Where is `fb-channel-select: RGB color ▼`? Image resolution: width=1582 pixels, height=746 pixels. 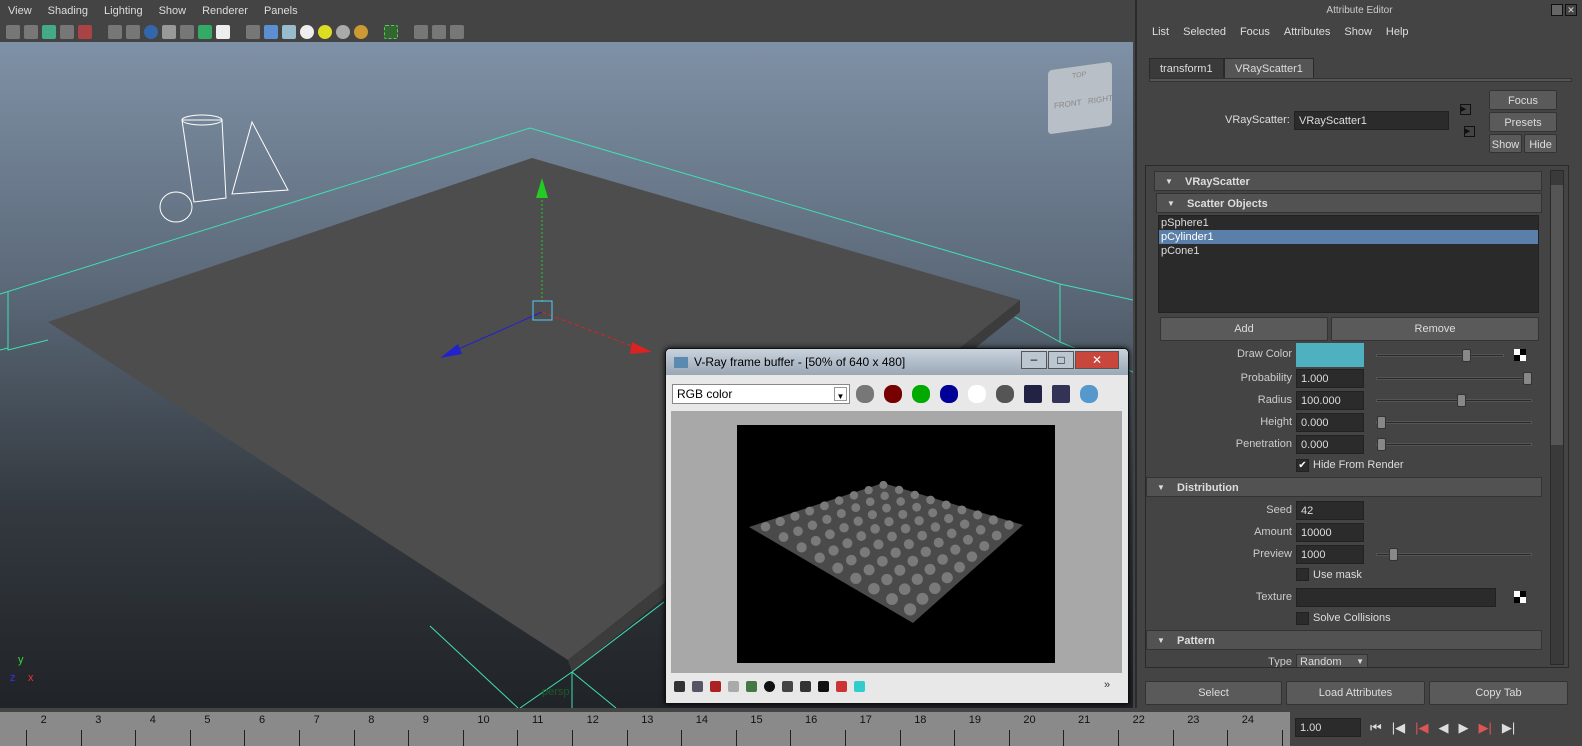
fb-channel-select: RGB color ▼ is located at coordinates (761, 394).